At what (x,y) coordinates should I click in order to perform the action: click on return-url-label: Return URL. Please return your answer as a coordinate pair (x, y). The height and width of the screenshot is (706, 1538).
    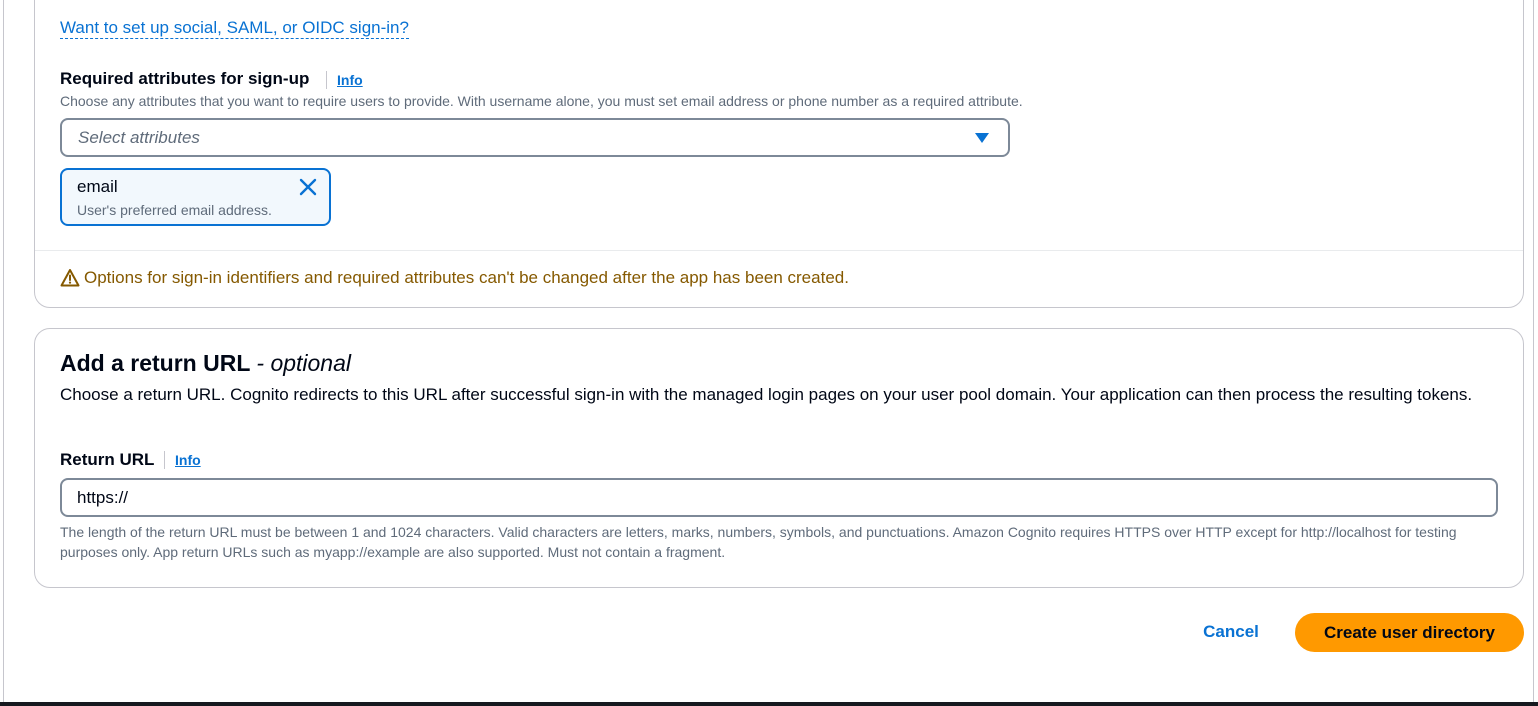
    Looking at the image, I should click on (107, 459).